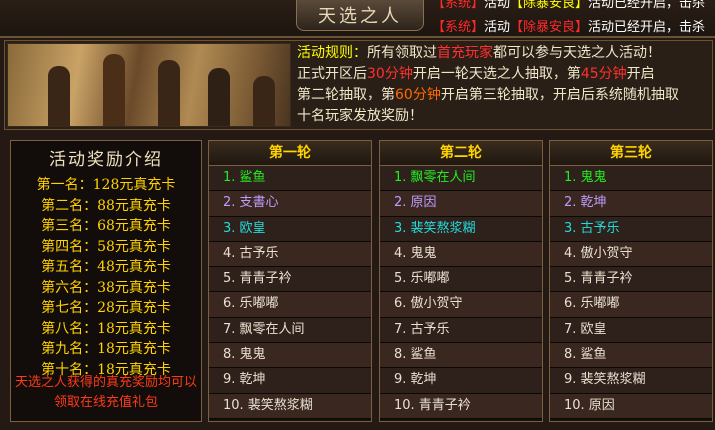  I want to click on page-title: 天选之人, so click(360, 16).